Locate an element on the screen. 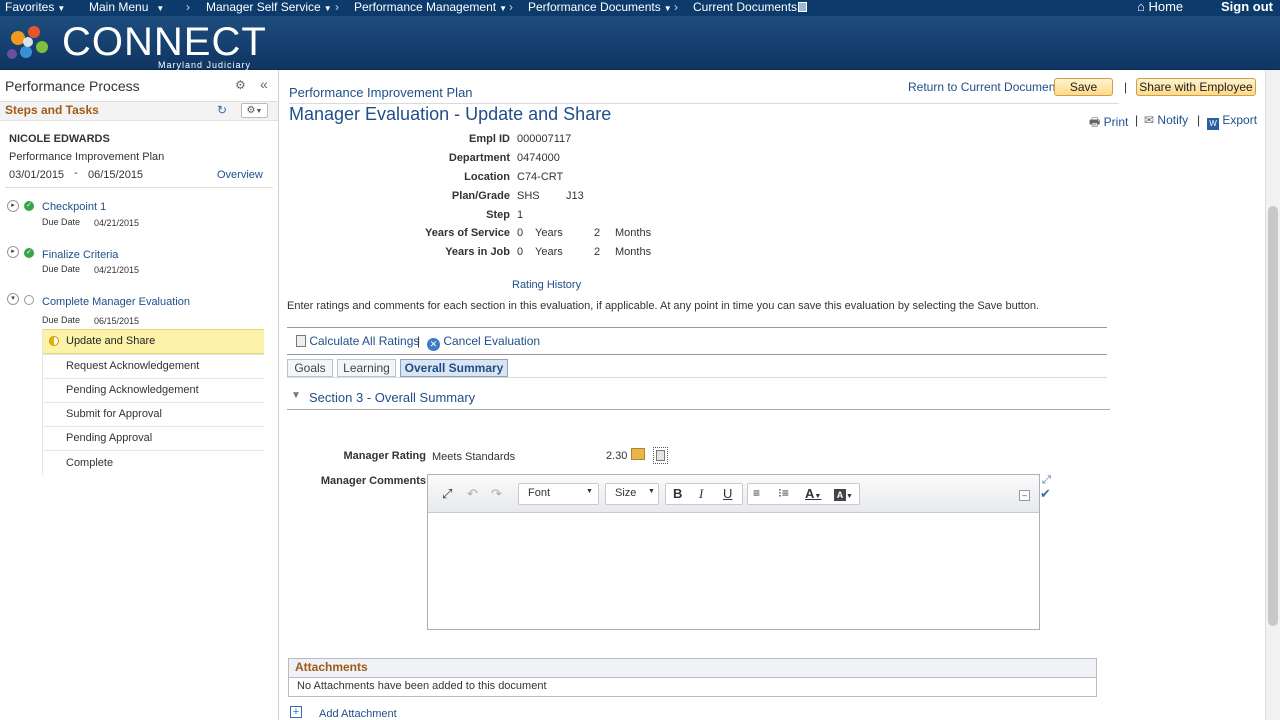 The width and height of the screenshot is (1280, 720). return-to-current-documents-link: Return to Current Documents is located at coordinates (986, 87).